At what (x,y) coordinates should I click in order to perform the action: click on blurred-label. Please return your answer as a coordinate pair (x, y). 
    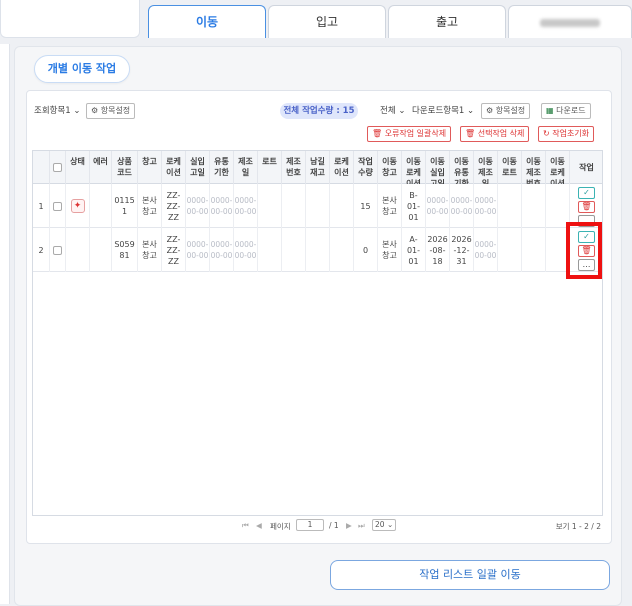
    Looking at the image, I should click on (570, 22).